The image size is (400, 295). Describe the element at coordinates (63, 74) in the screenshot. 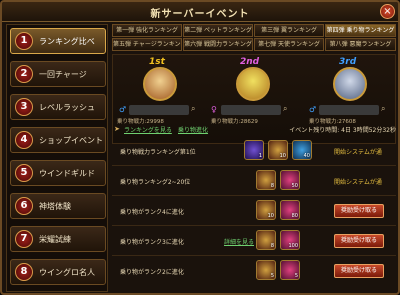

I see `sidebar-item-label: 一回チャージ` at that location.